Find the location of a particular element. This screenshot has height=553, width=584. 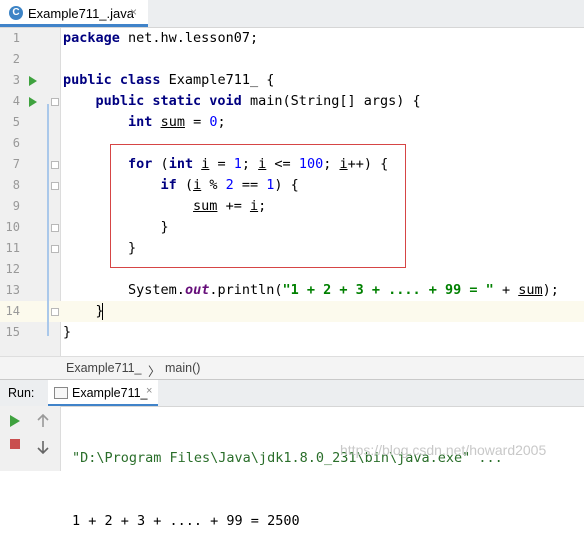

line-number: 7 is located at coordinates (16, 164).